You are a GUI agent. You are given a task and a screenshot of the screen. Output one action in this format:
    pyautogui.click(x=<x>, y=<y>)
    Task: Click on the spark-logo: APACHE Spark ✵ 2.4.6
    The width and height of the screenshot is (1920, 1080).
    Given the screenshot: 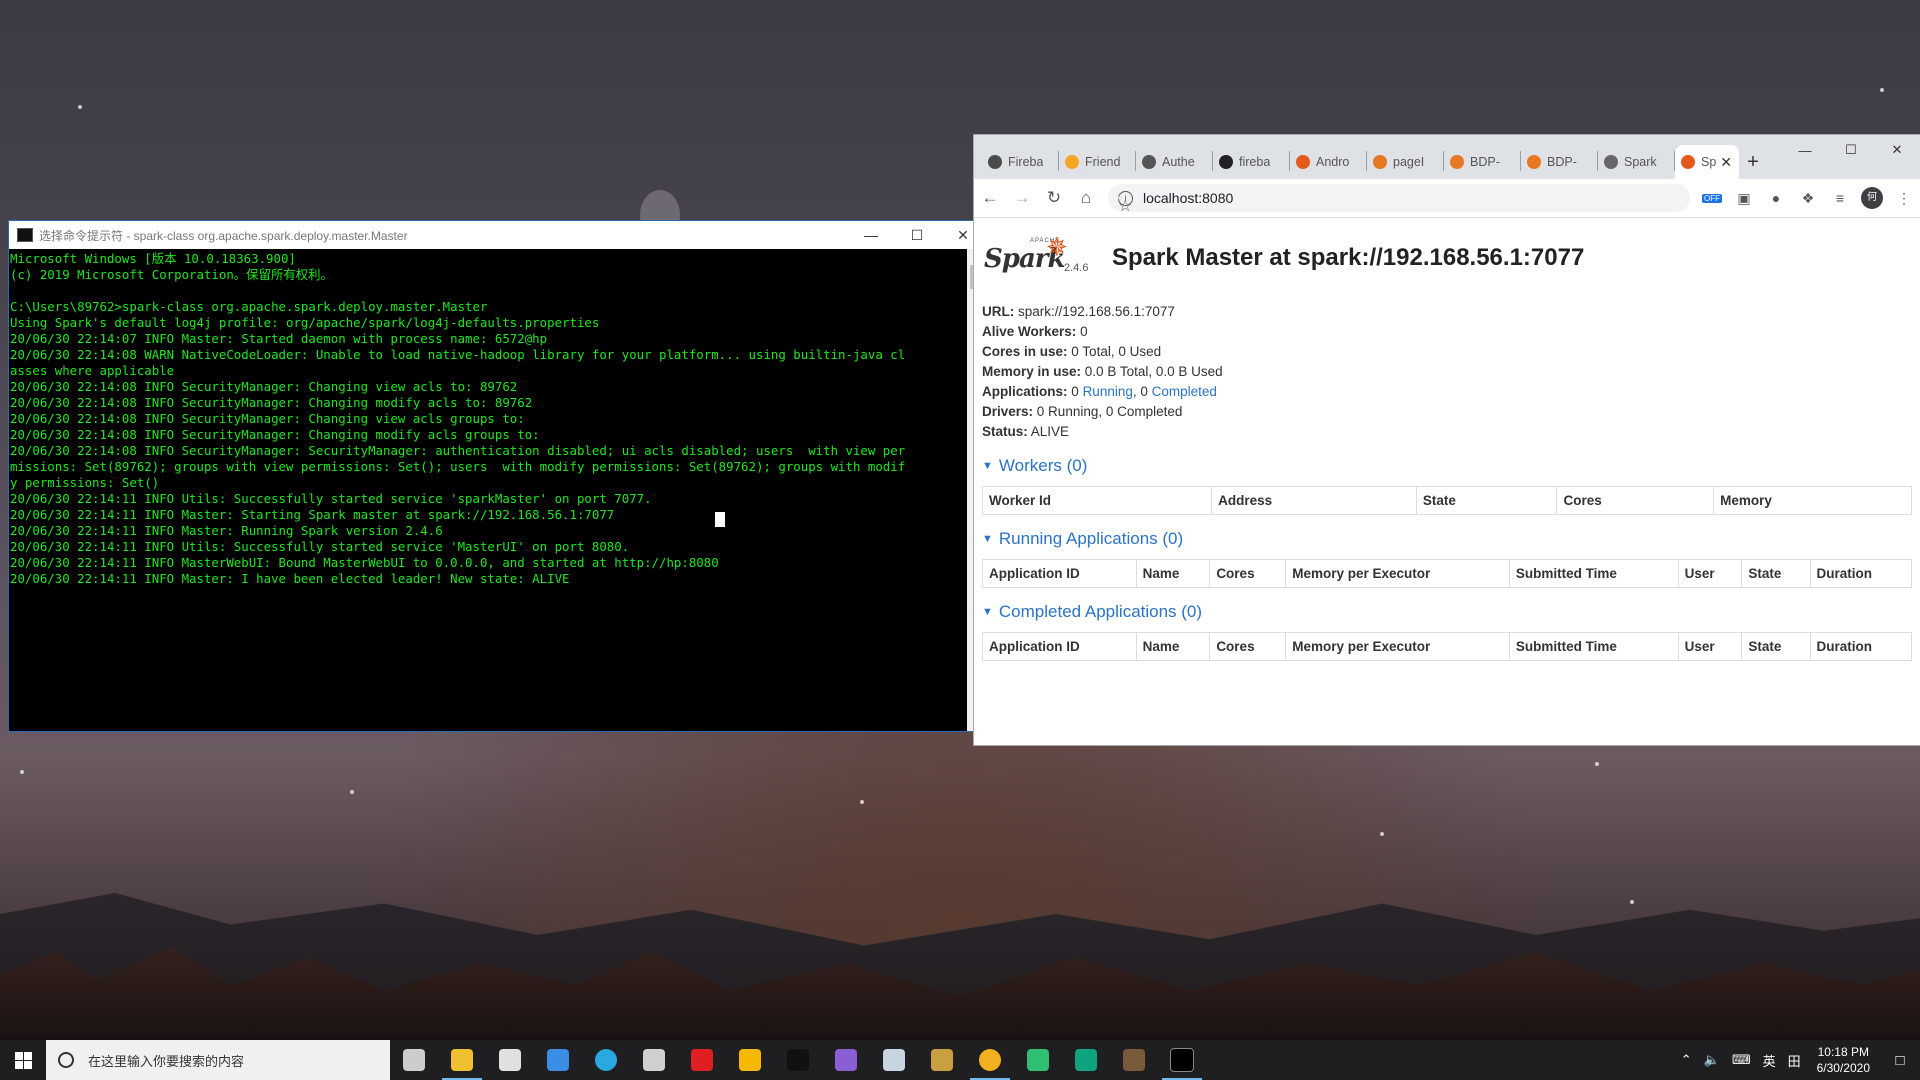 What is the action you would take?
    pyautogui.click(x=1038, y=258)
    